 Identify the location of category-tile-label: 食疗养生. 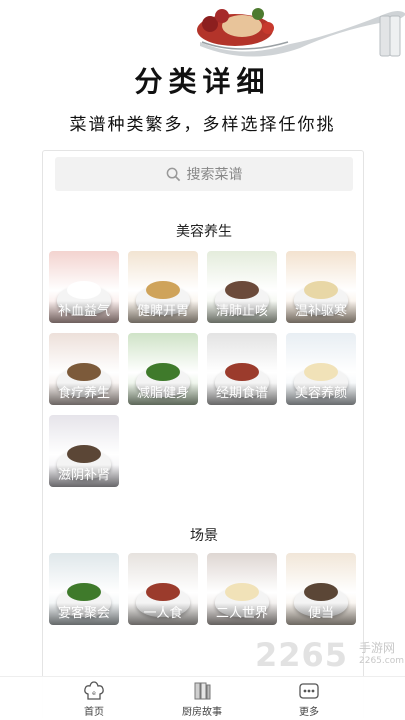
(84, 394).